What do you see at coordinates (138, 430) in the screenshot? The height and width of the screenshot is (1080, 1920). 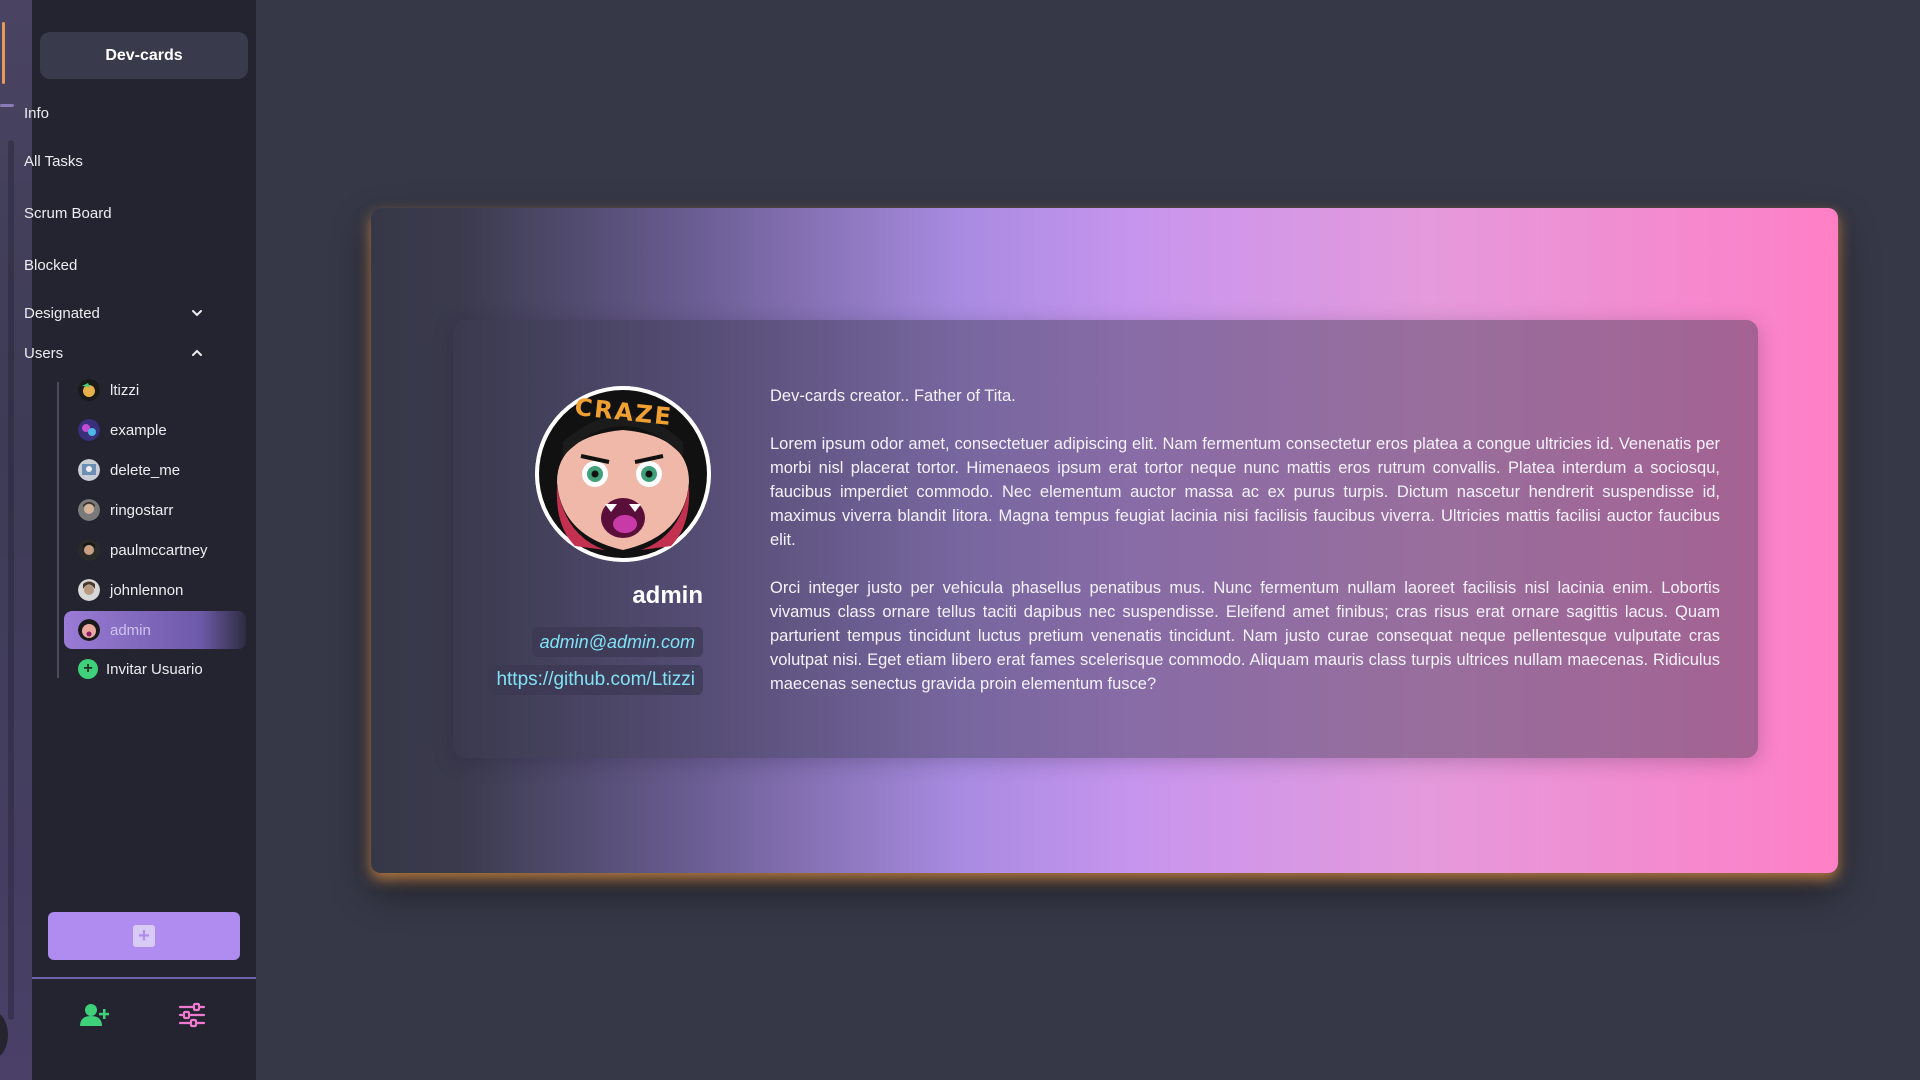 I see `user-name: example` at bounding box center [138, 430].